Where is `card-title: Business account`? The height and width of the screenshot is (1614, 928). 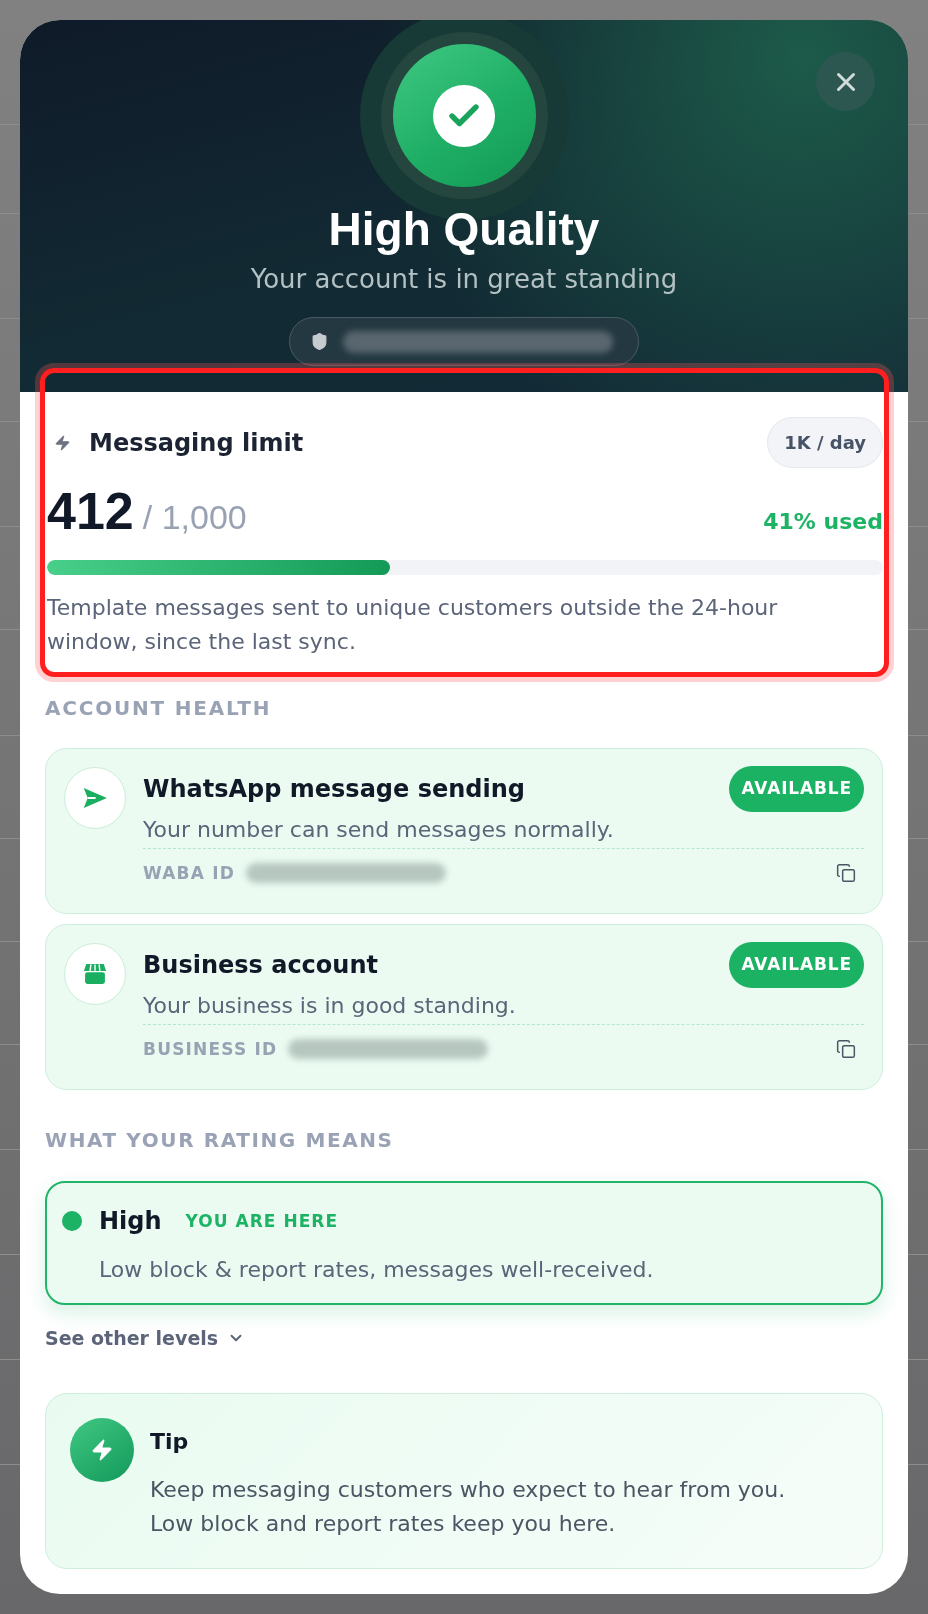
card-title: Business account is located at coordinates (260, 965).